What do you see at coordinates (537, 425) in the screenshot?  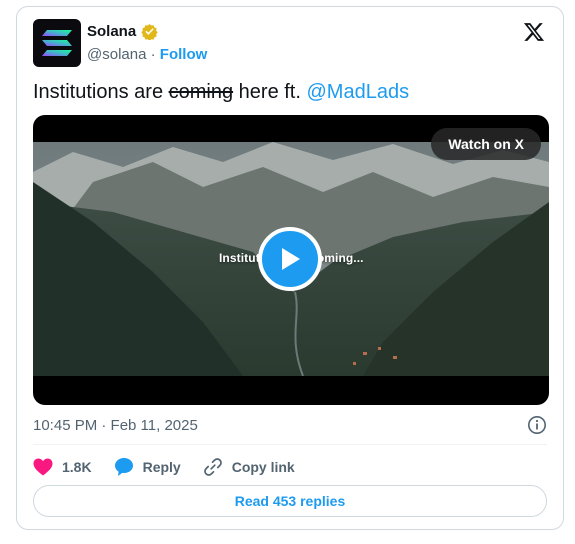 I see `info-icon` at bounding box center [537, 425].